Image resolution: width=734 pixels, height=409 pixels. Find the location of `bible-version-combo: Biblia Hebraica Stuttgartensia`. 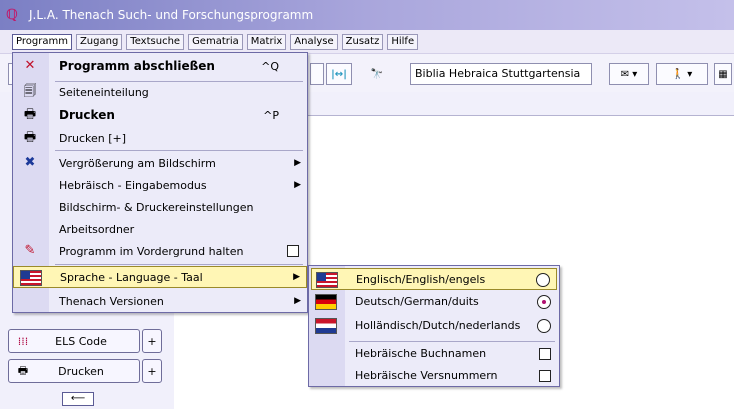

bible-version-combo: Biblia Hebraica Stuttgartensia is located at coordinates (501, 74).